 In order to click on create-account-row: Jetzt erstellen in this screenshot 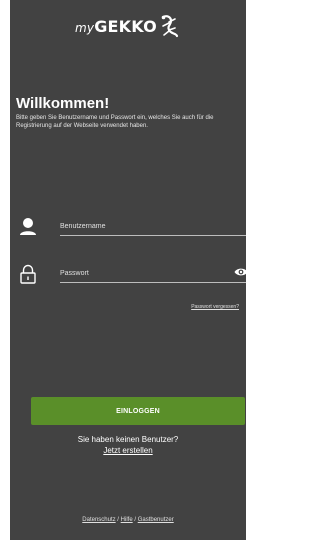, I will do `click(128, 450)`.